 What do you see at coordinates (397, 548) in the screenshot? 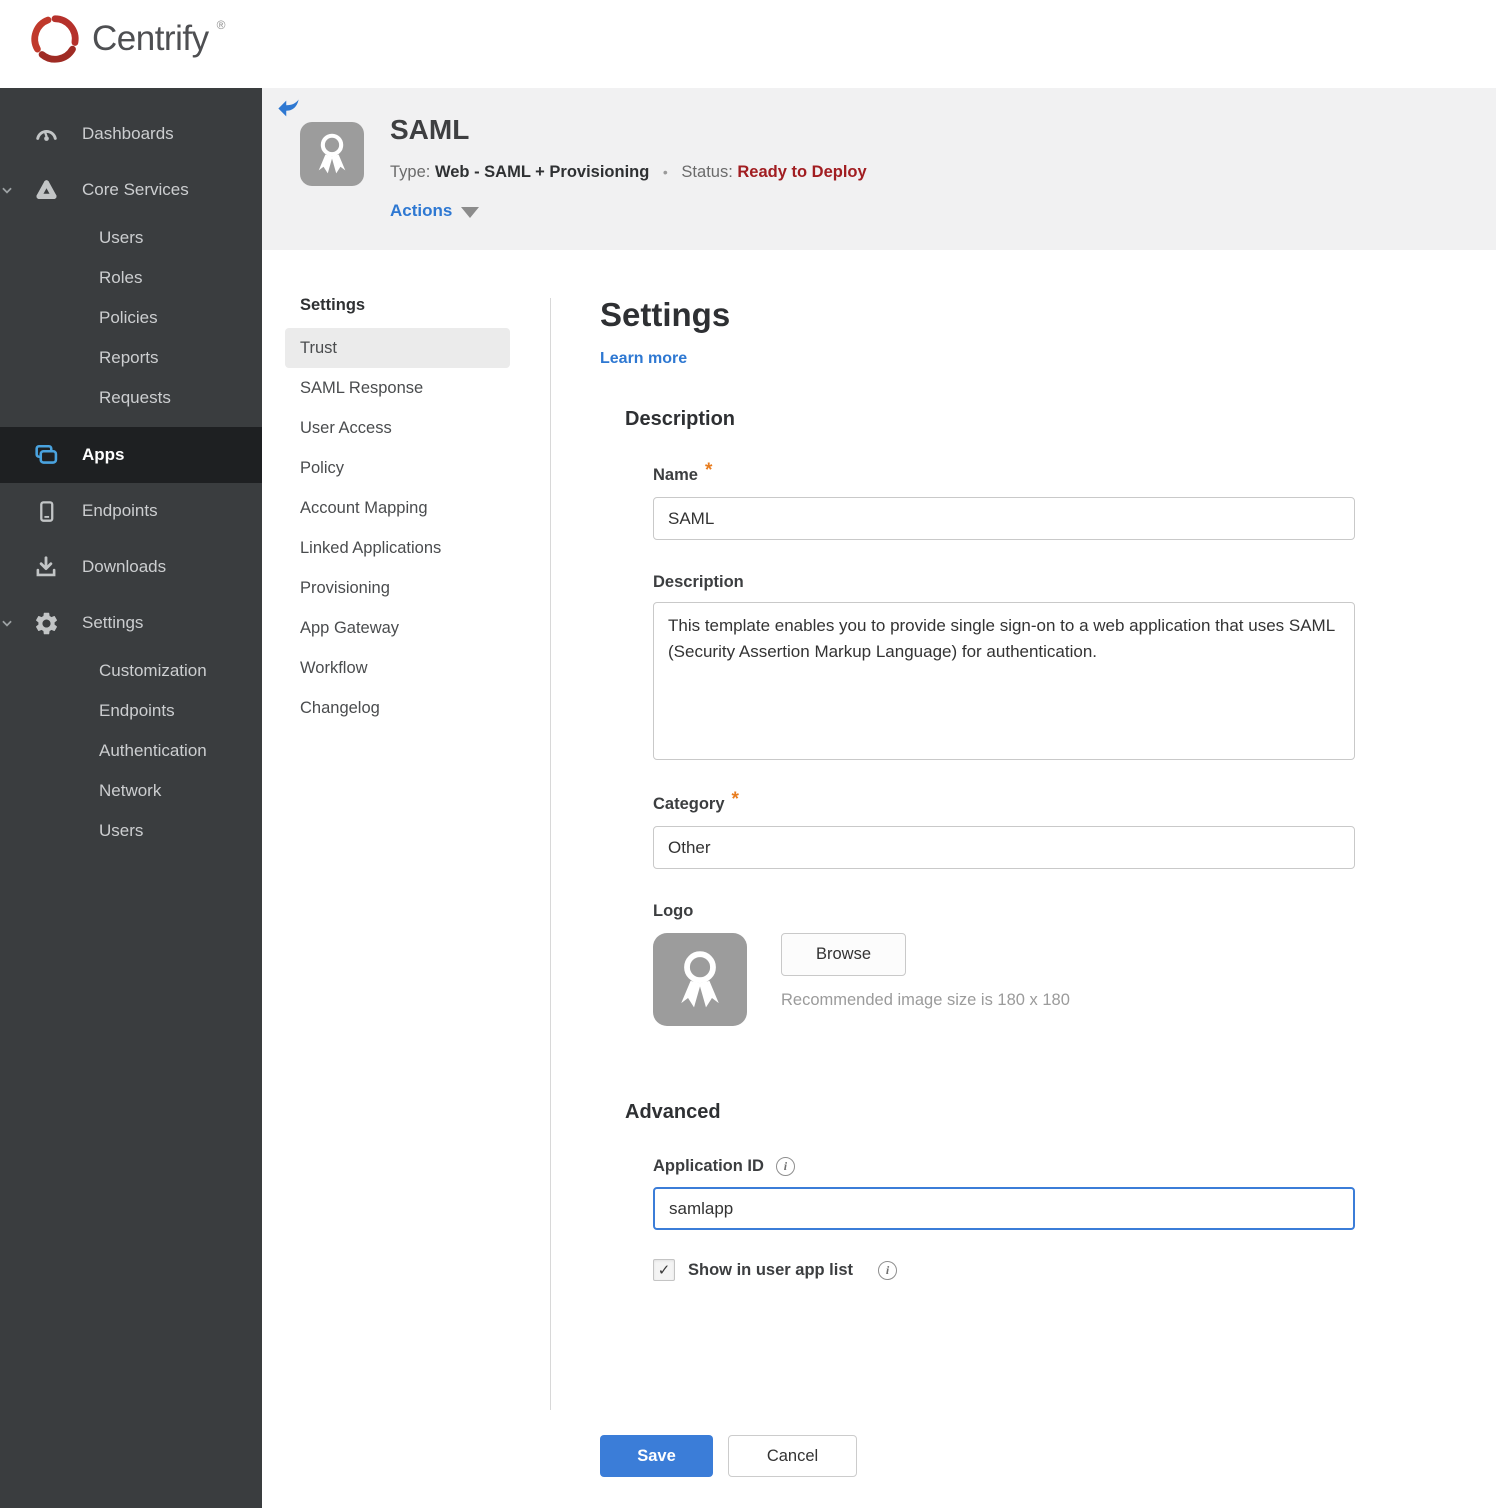
I see `subnav-item-linked-applications: Linked Applications` at bounding box center [397, 548].